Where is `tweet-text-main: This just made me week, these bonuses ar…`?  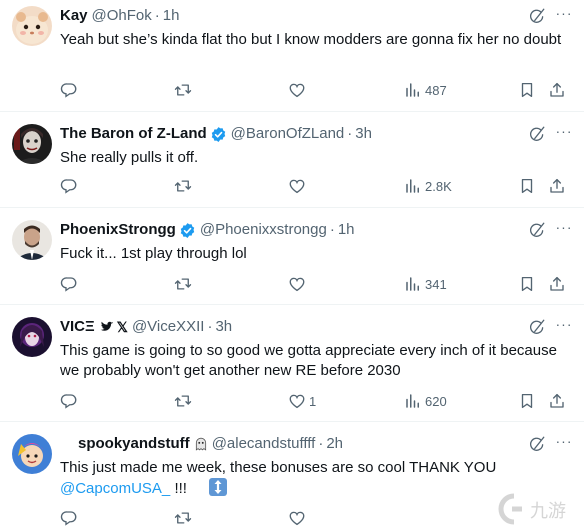
tweet-text-main: This just made me week, these bonuses ar… is located at coordinates (278, 467).